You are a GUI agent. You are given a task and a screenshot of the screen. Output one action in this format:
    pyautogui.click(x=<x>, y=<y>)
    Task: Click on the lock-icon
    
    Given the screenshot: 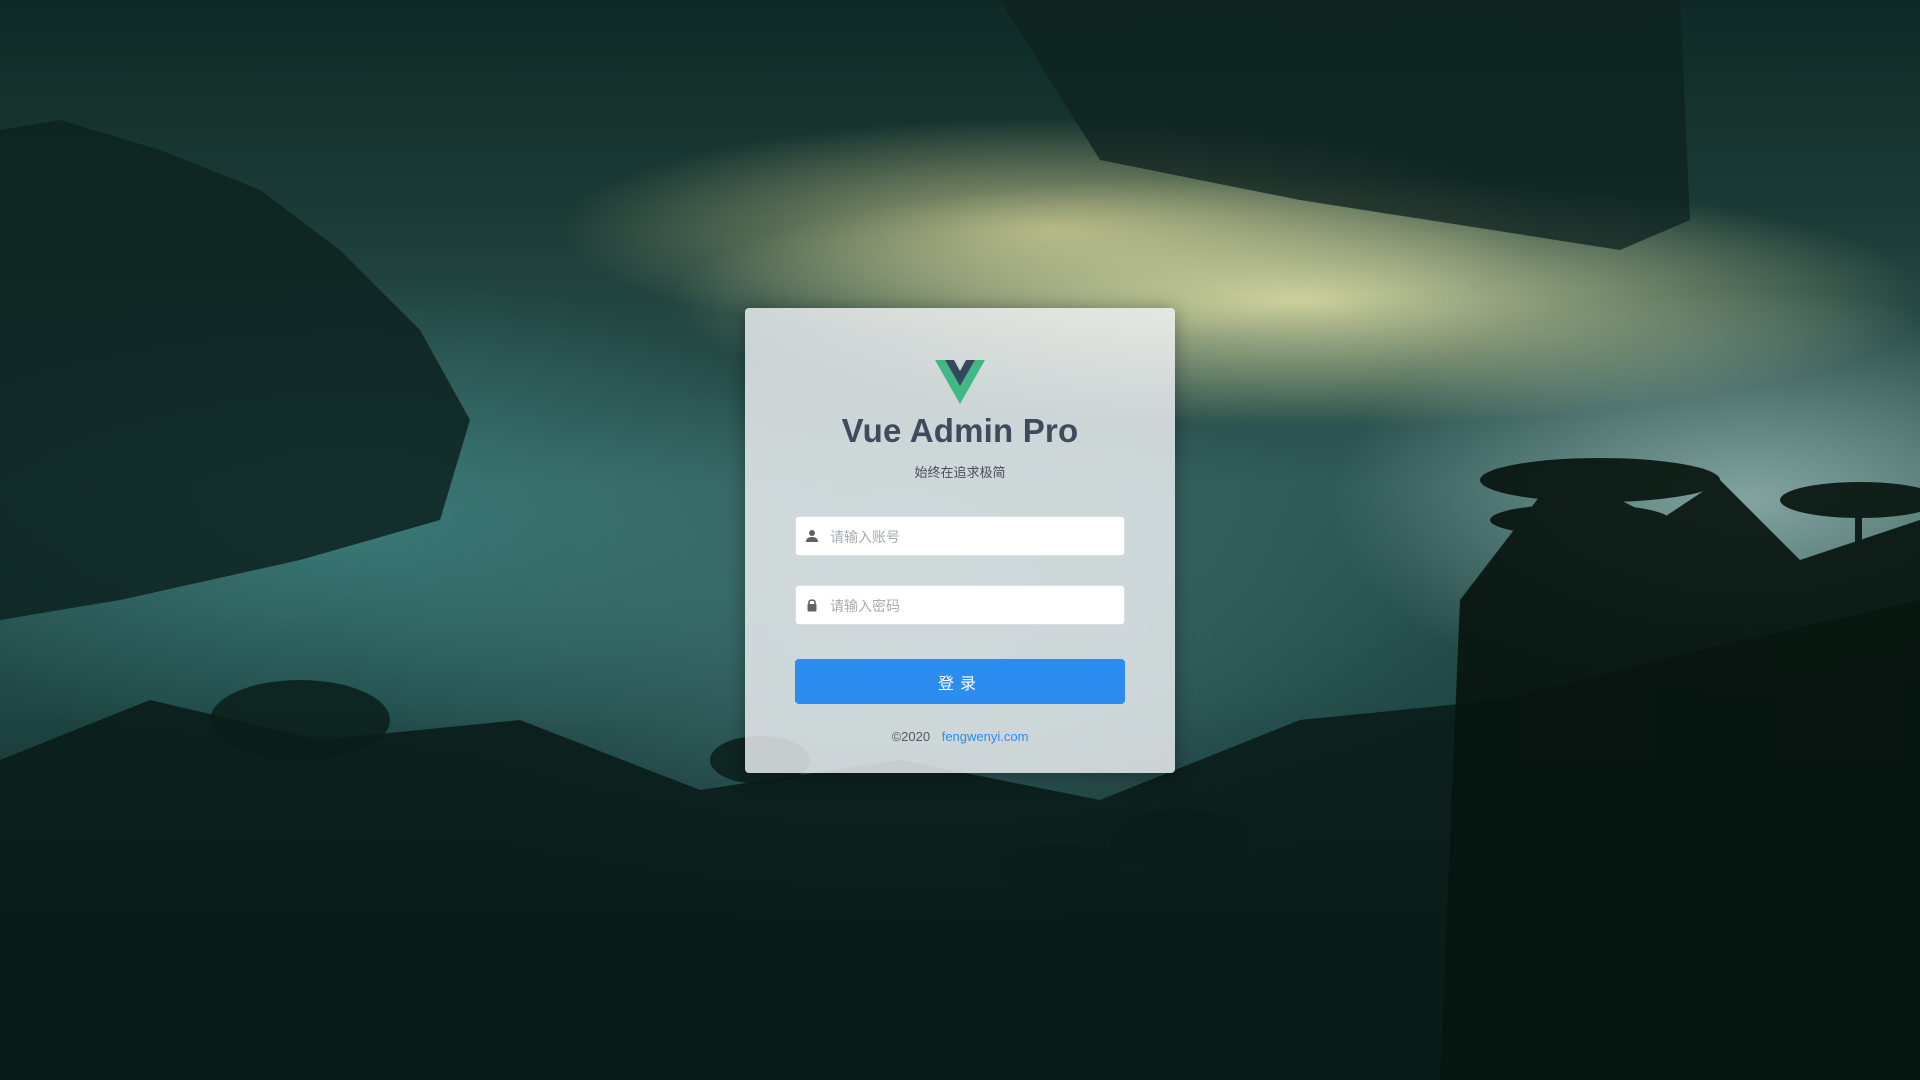 What is the action you would take?
    pyautogui.click(x=812, y=605)
    